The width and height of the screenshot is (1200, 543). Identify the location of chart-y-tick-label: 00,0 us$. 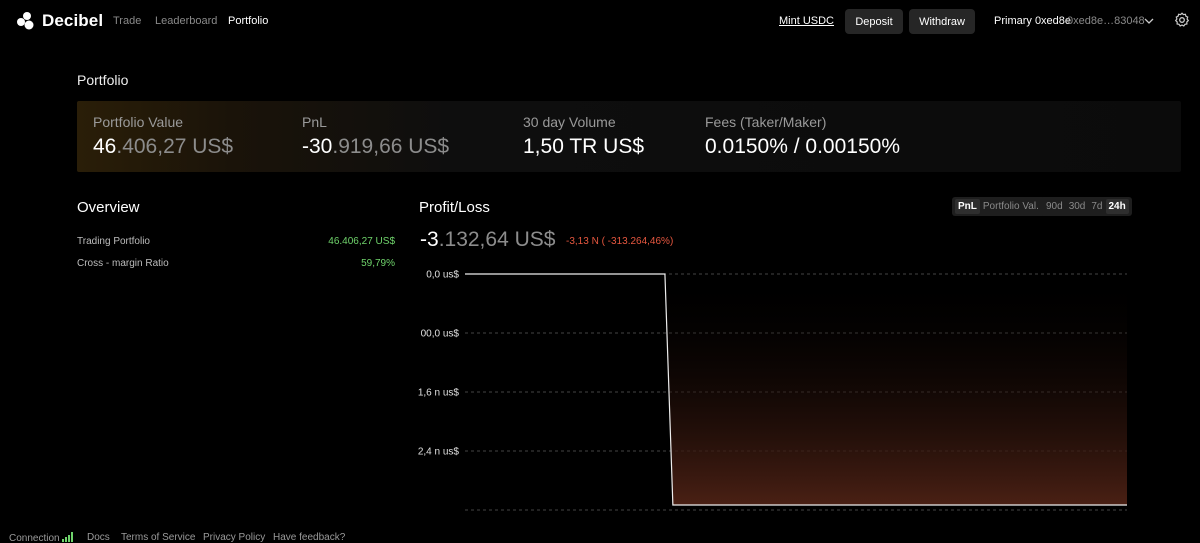
(440, 334).